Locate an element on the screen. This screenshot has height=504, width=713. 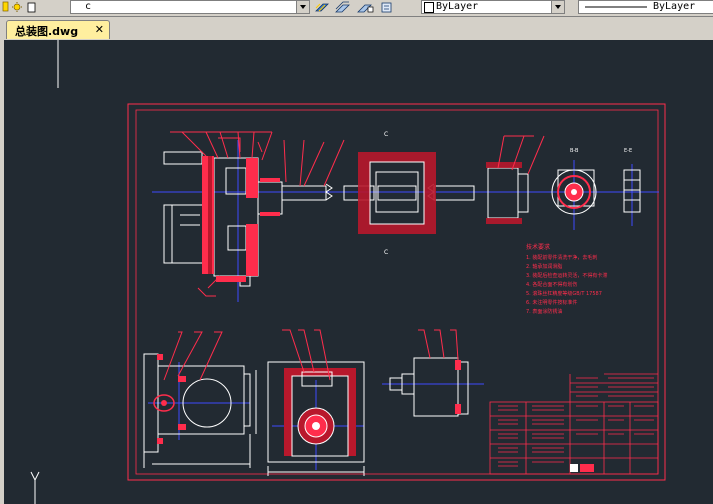
title-block is located at coordinates (574, 424).